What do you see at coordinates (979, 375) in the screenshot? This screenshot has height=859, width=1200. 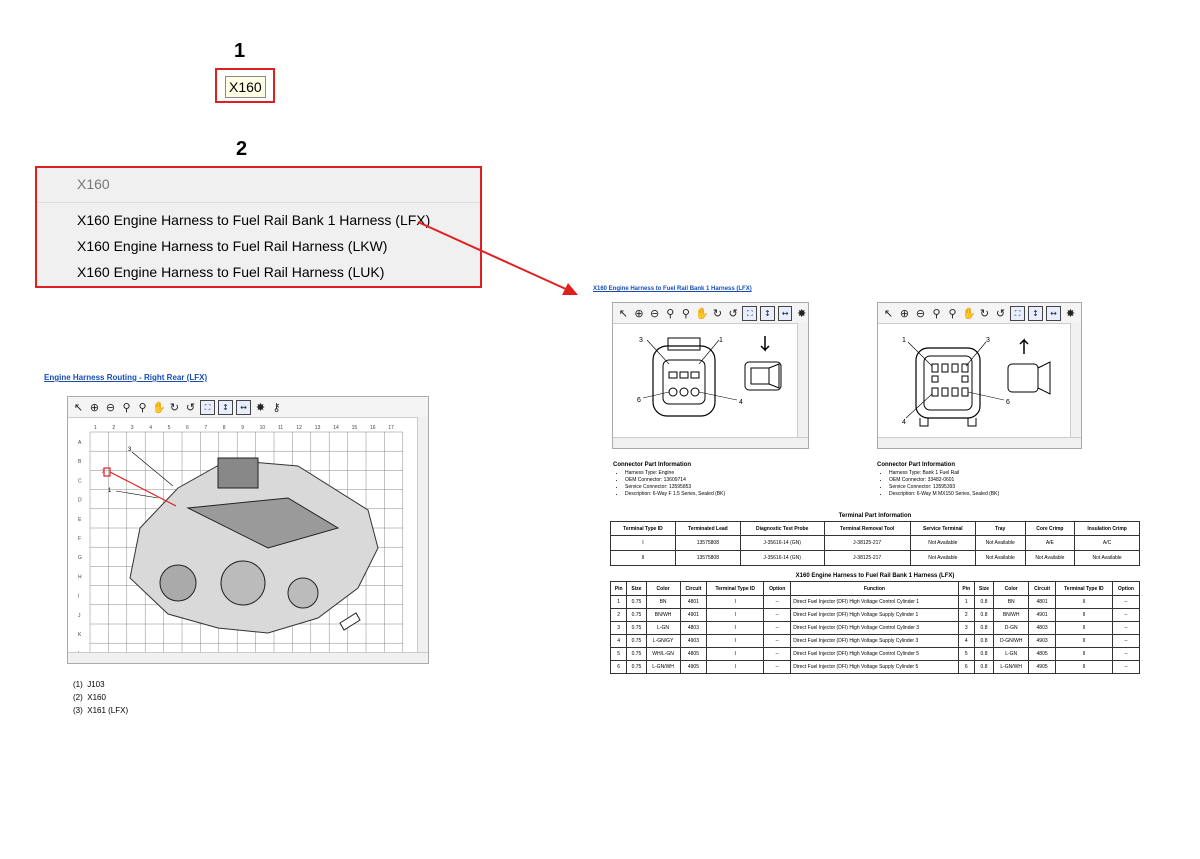 I see `connector-2-viewer: ↖ ⊕ ⊖ ⚲ ⚲ ✋ ↻ ↺ ⛶ ↕ ↔ ✸ 1 3 4 6` at bounding box center [979, 375].